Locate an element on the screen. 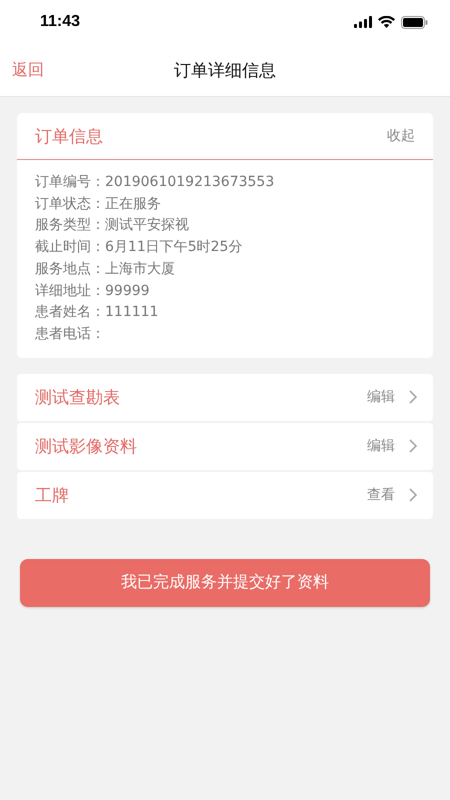 This screenshot has height=800, width=450. collapse-link: 收起 is located at coordinates (401, 136).